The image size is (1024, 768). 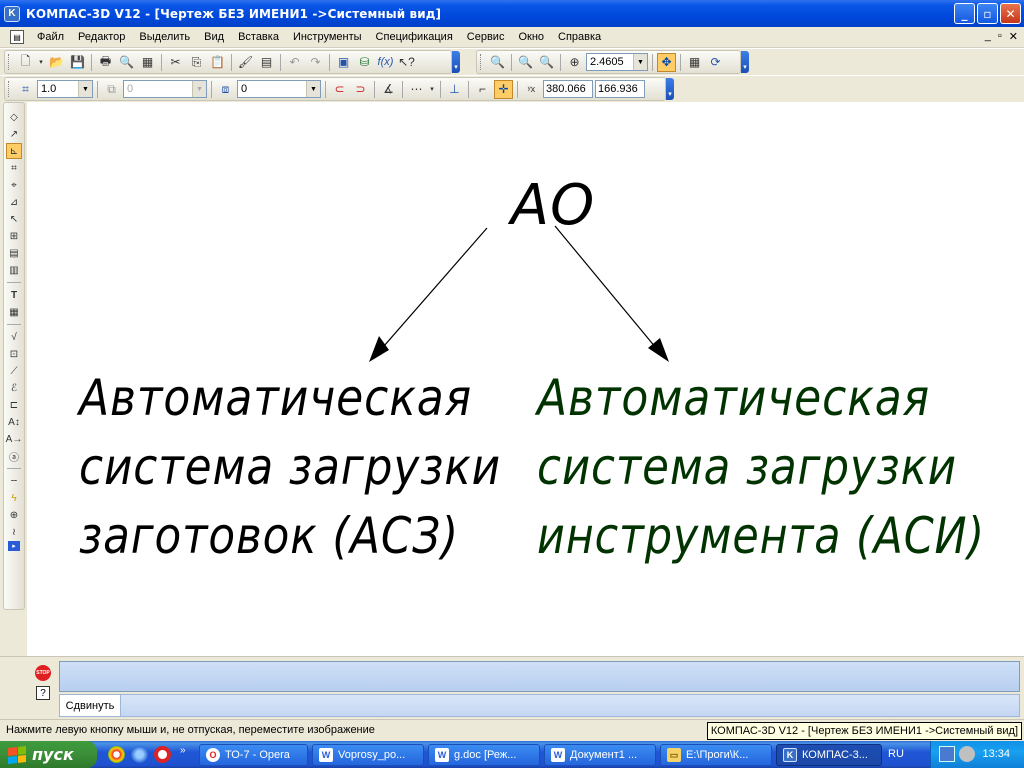 What do you see at coordinates (14, 481) in the screenshot?
I see `axis-line-icon: ╌` at bounding box center [14, 481].